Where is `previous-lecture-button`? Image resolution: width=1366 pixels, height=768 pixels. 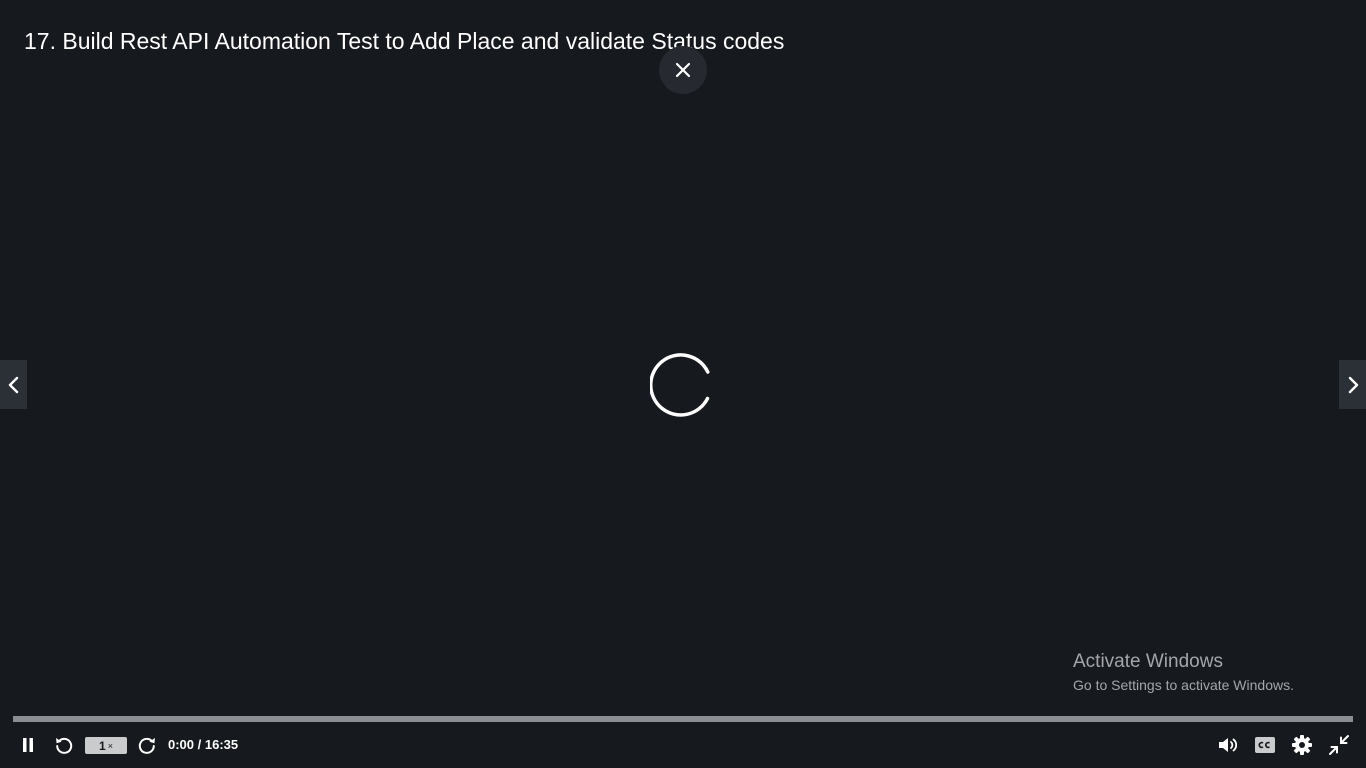
previous-lecture-button is located at coordinates (13, 384).